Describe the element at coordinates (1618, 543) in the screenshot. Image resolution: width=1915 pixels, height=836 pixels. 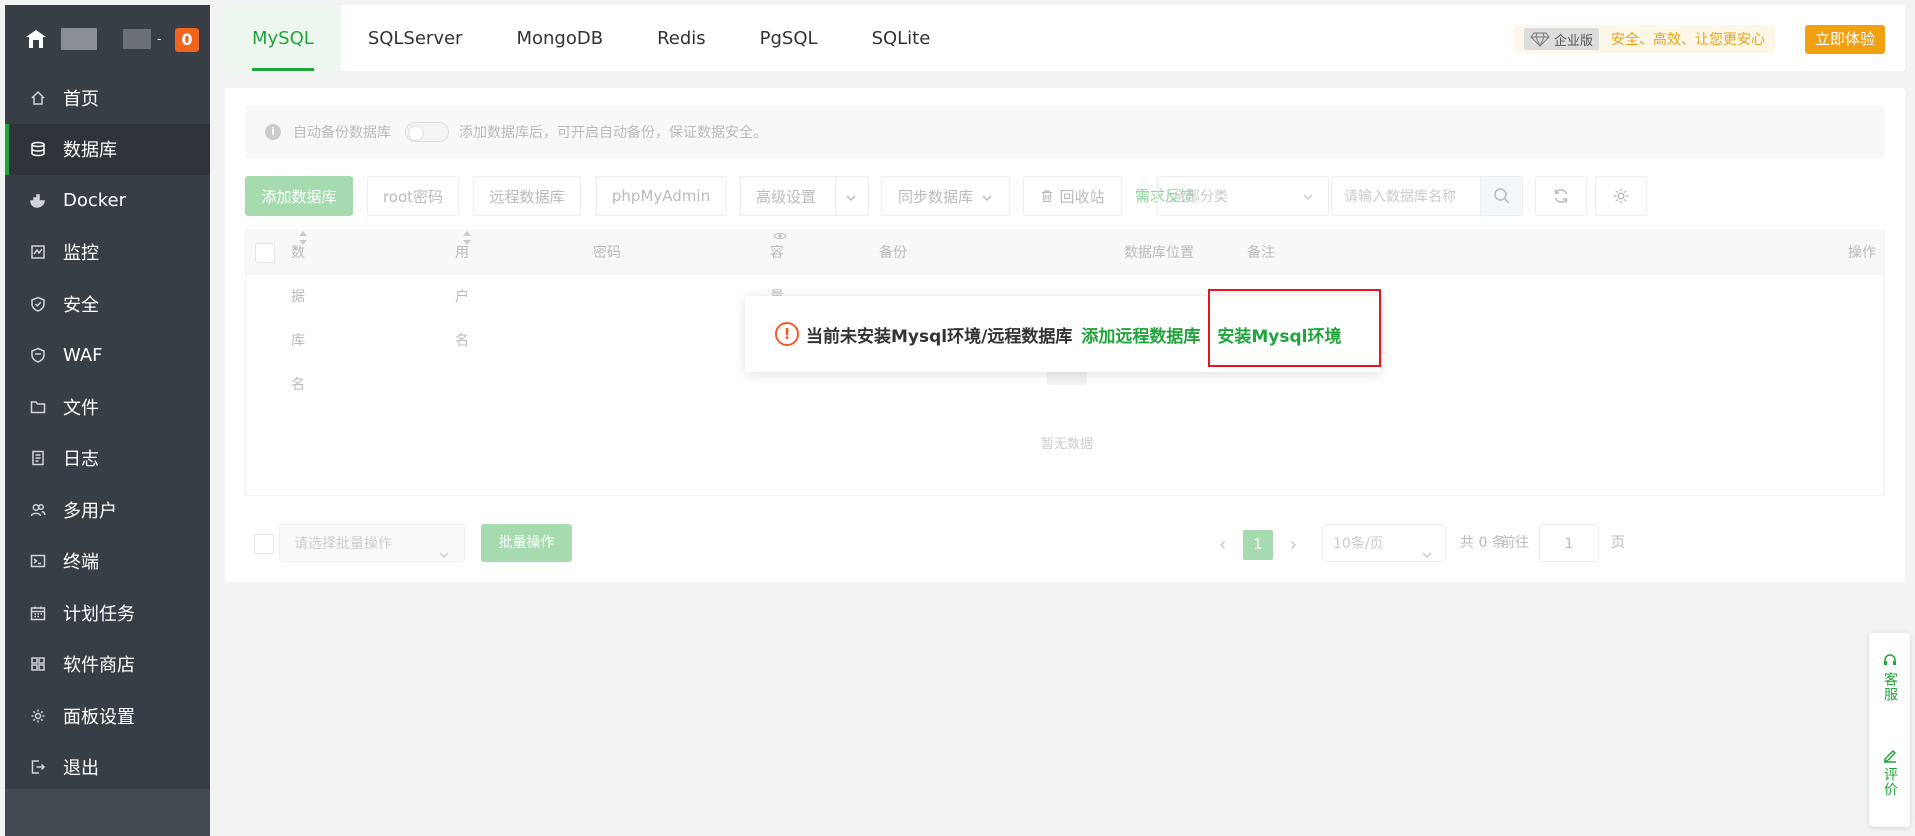
I see `page-unit-label: 页` at that location.